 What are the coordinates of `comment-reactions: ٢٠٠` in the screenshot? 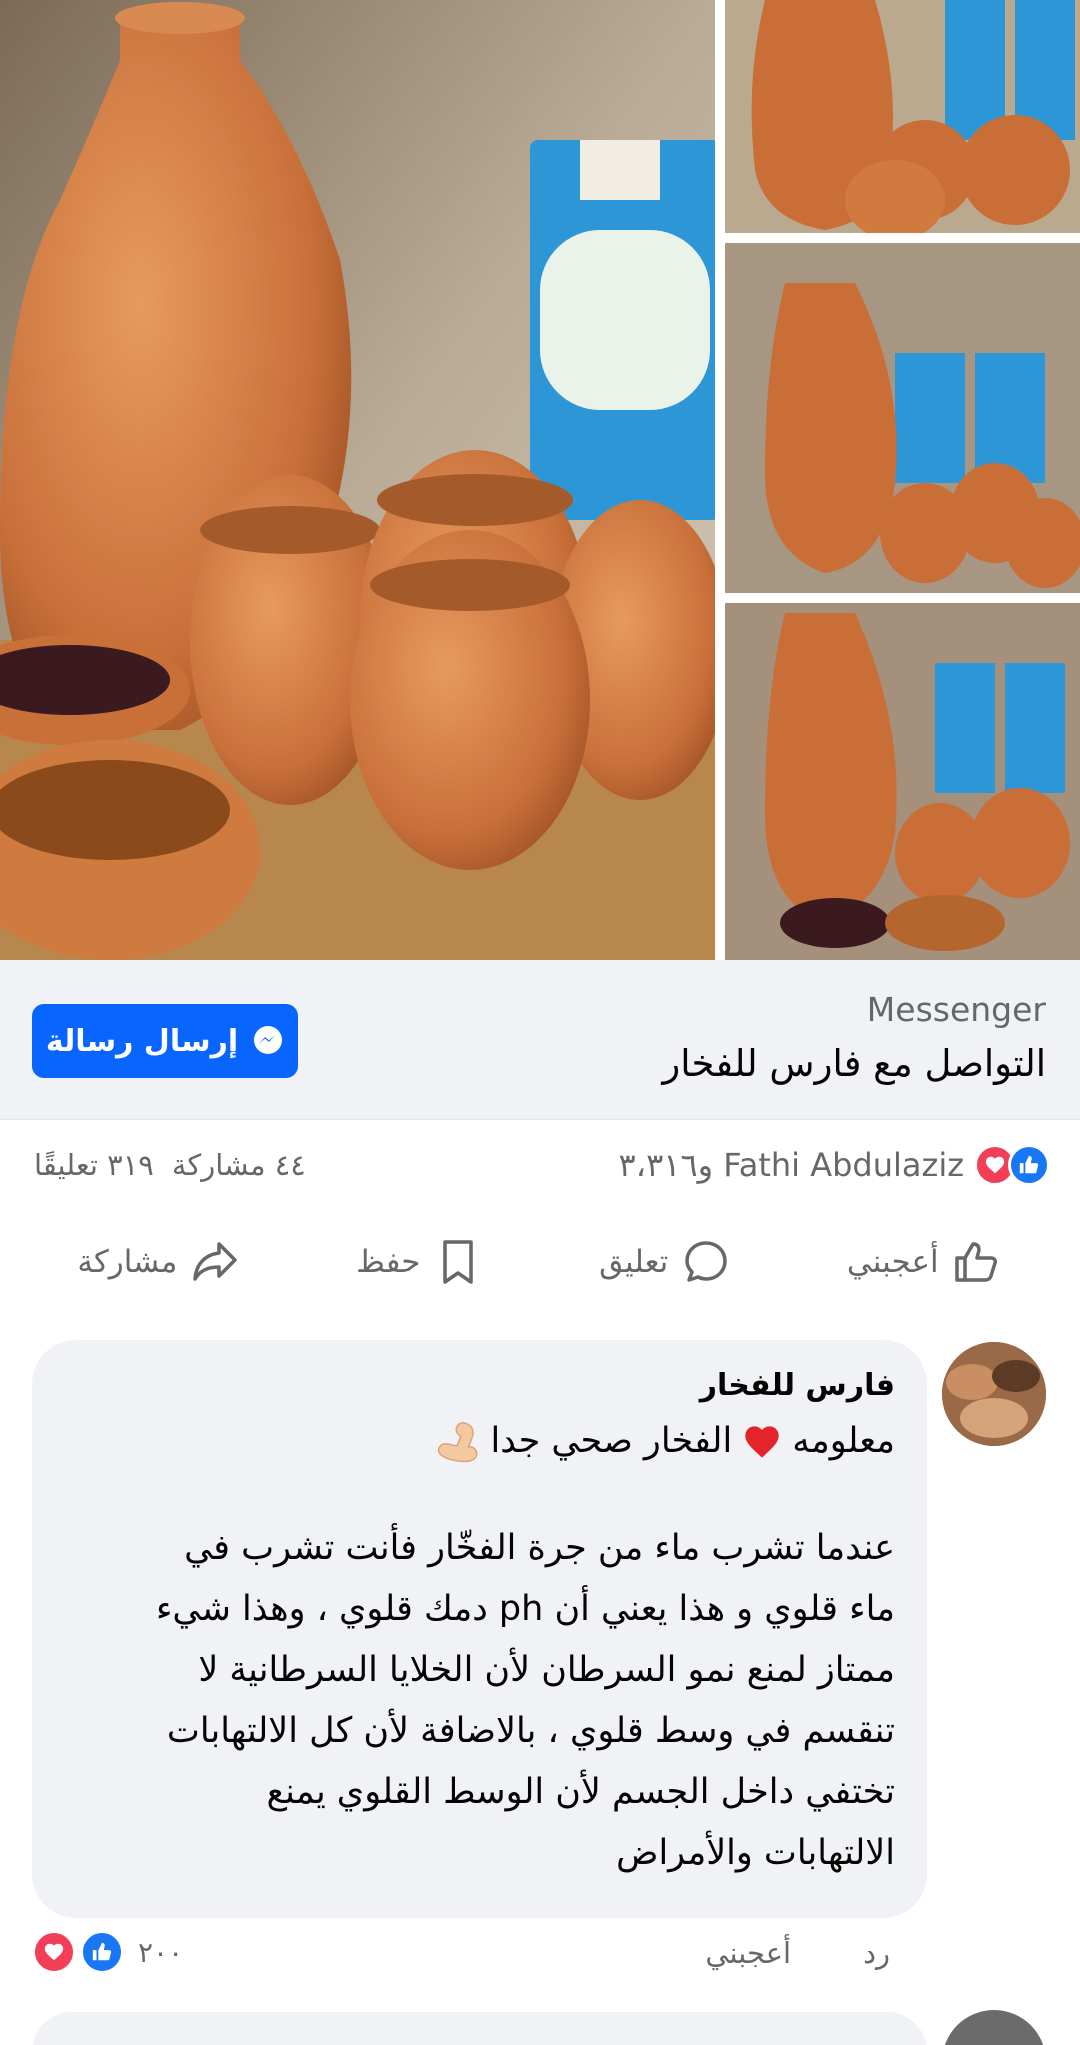 It's located at (107, 1952).